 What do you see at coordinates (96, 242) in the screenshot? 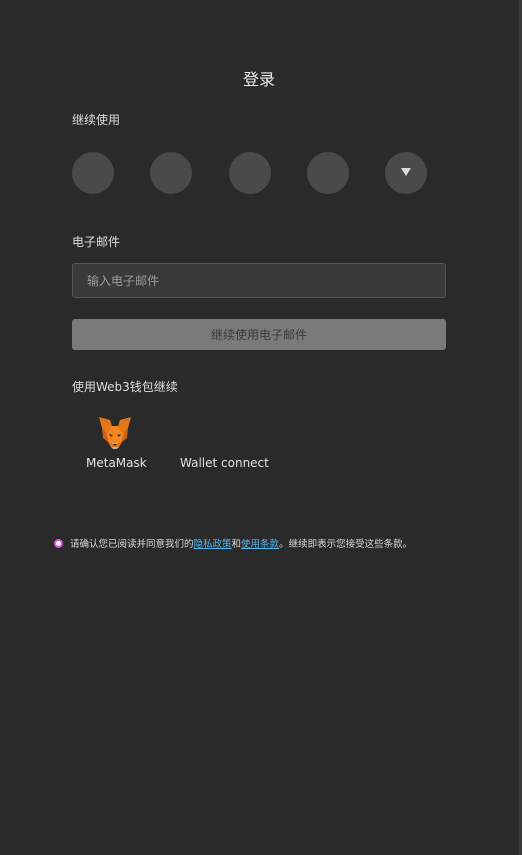
I see `email-label: 电子邮件` at bounding box center [96, 242].